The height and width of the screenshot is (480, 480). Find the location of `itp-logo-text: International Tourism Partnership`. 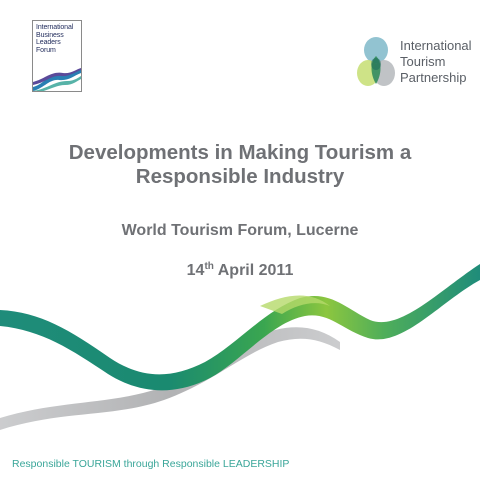

itp-logo-text: International Tourism Partnership is located at coordinates (436, 62).